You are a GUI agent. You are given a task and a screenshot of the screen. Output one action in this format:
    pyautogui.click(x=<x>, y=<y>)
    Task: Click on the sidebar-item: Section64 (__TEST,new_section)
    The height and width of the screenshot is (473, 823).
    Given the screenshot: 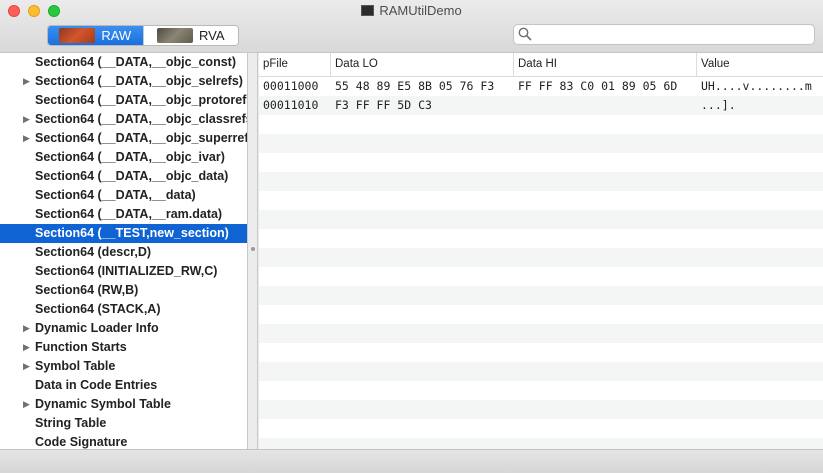 What is the action you would take?
    pyautogui.click(x=123, y=233)
    